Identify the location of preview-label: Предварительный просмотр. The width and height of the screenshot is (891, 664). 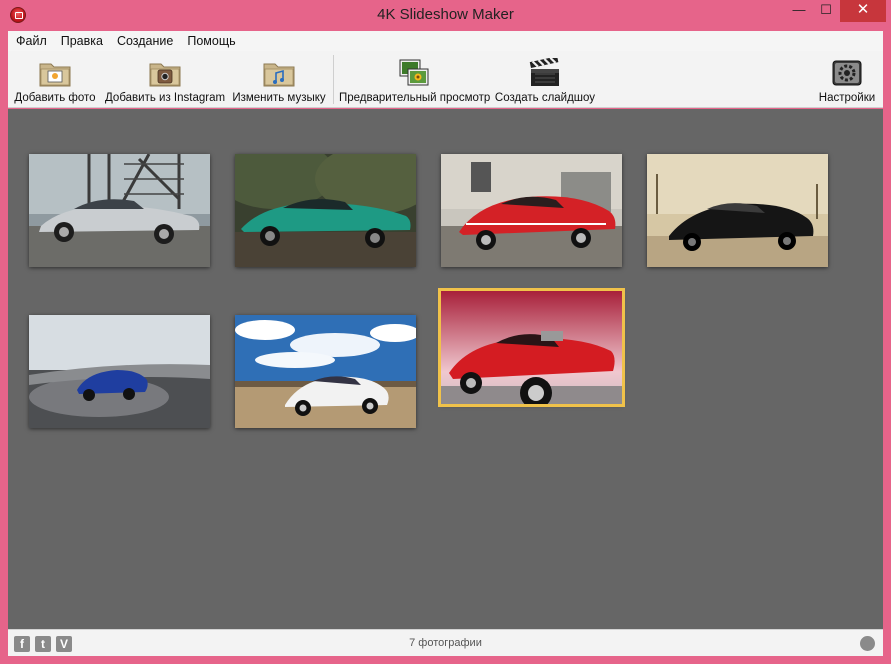
(415, 98).